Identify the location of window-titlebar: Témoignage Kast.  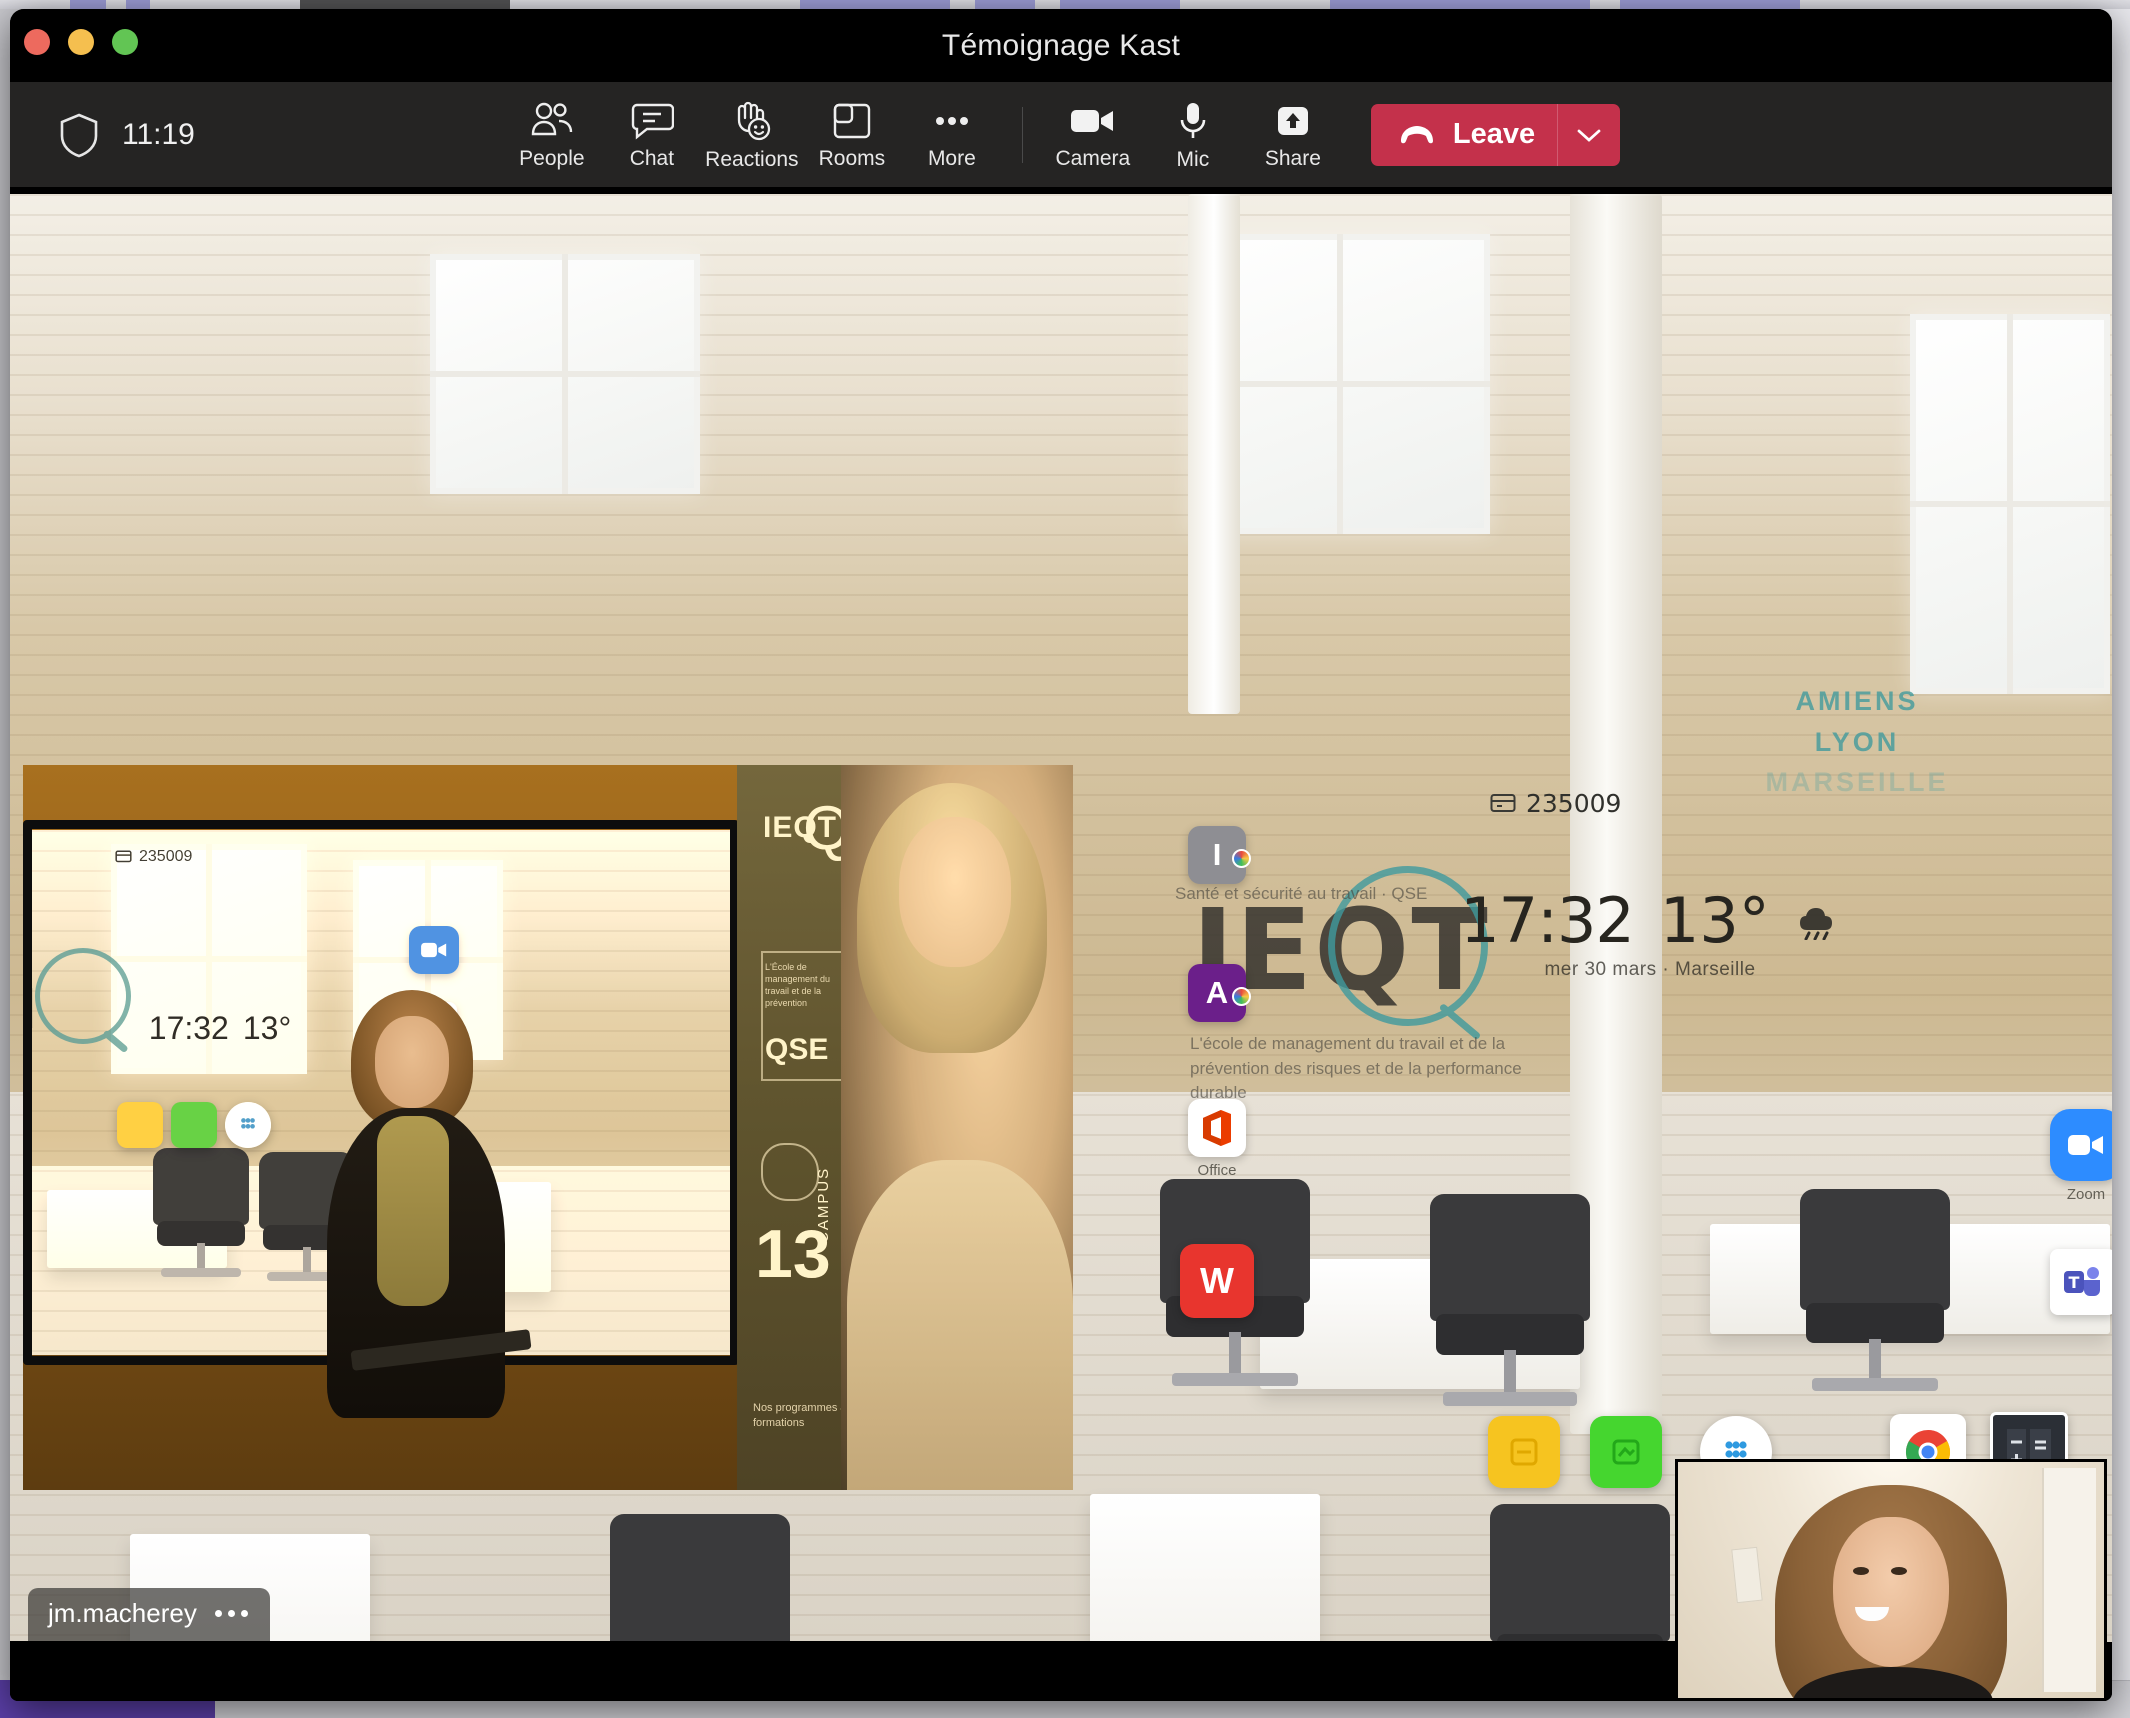
(1061, 45).